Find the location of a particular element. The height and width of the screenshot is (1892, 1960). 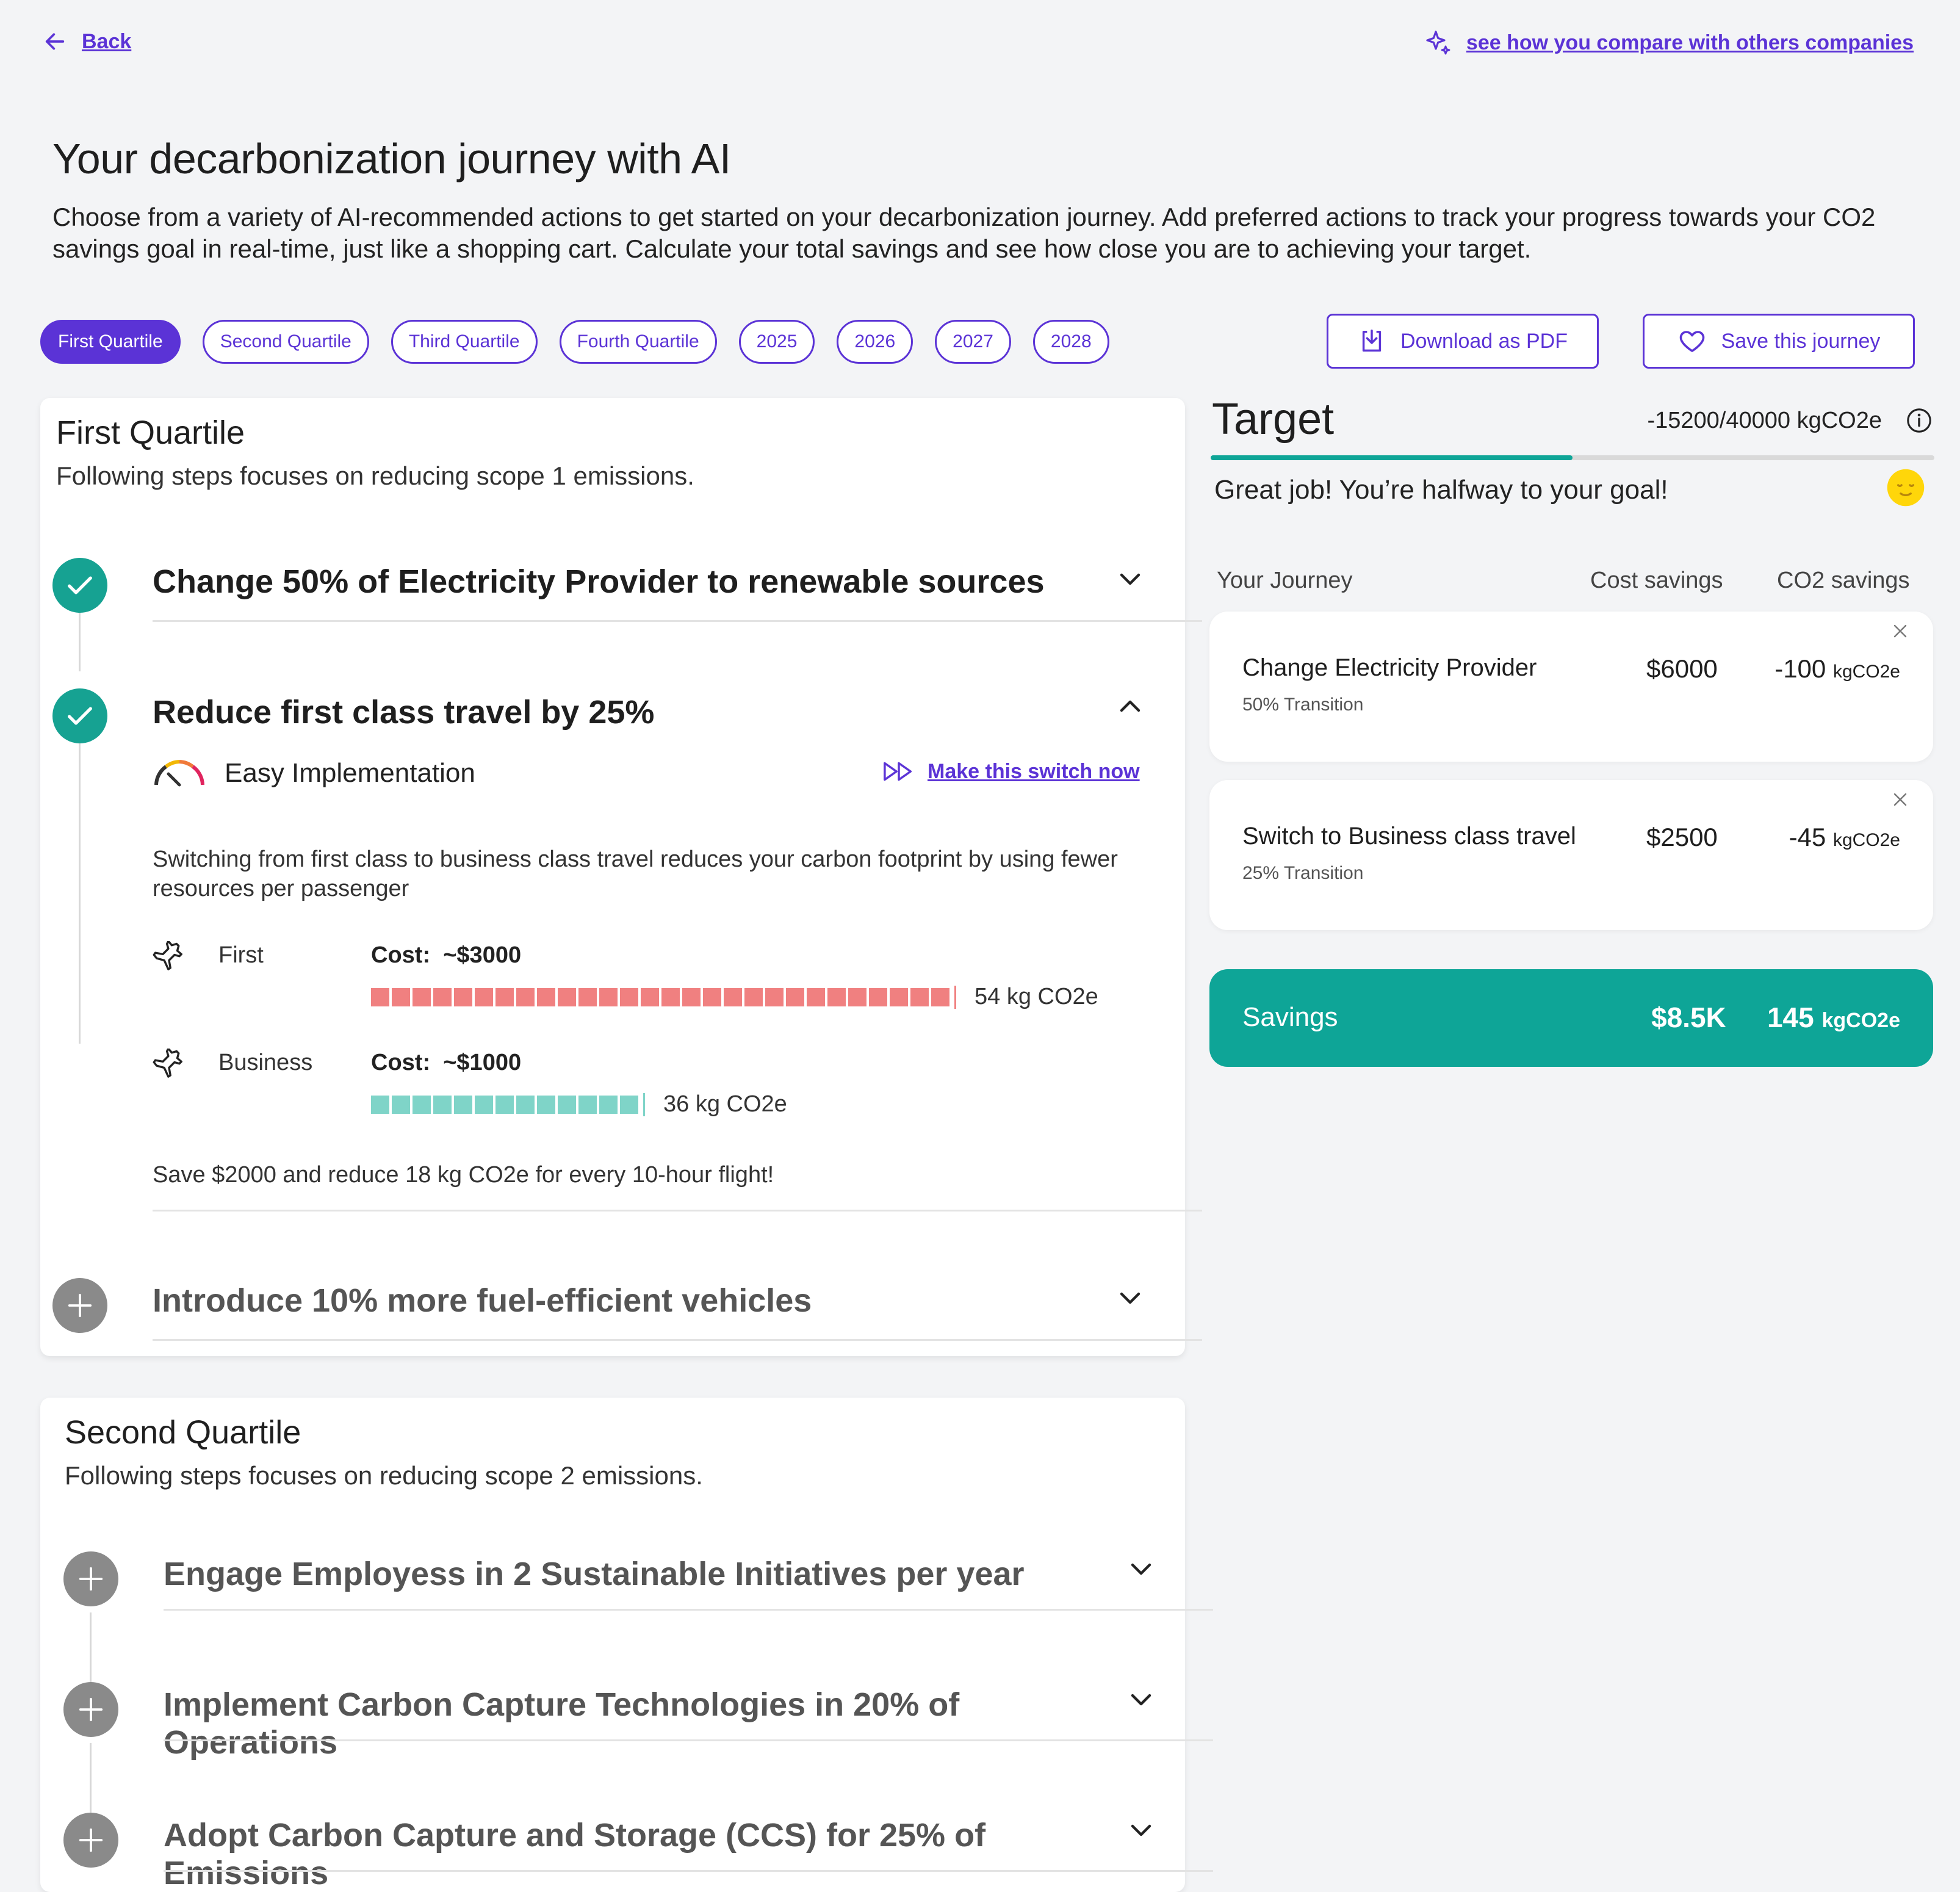

check-icon is located at coordinates (80, 716).